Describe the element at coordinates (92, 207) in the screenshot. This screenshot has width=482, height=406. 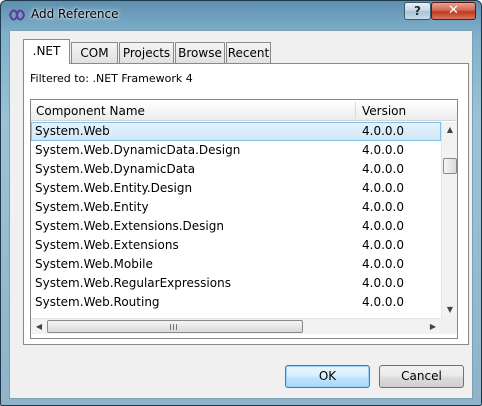
I see `component-name: System.Web.Entity` at that location.